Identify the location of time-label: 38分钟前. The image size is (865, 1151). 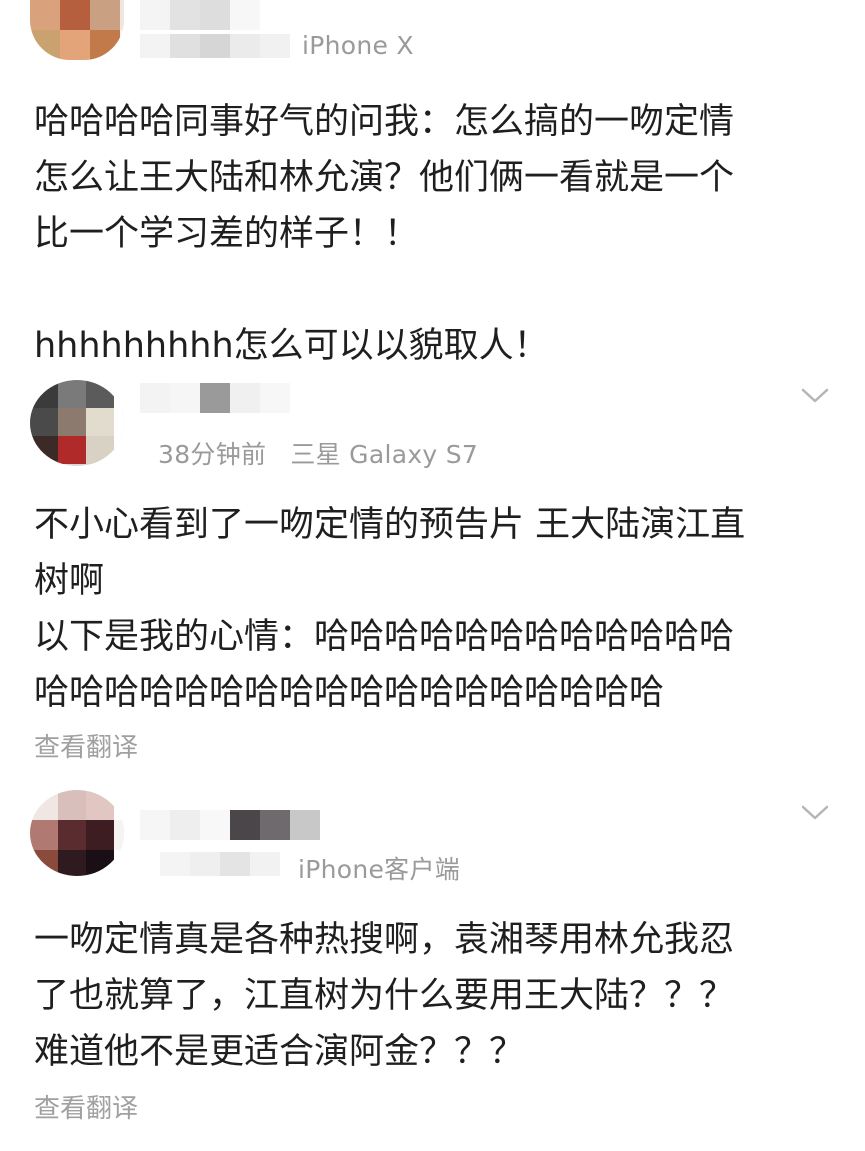
(212, 454).